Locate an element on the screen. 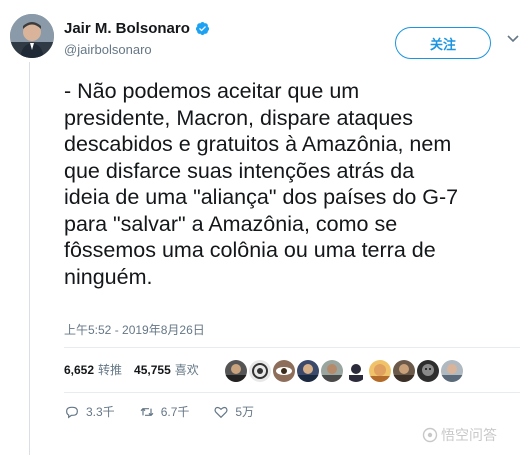 The height and width of the screenshot is (455, 528). tweet-line: fôssemos uma colônia ou uma terra de is located at coordinates (250, 250).